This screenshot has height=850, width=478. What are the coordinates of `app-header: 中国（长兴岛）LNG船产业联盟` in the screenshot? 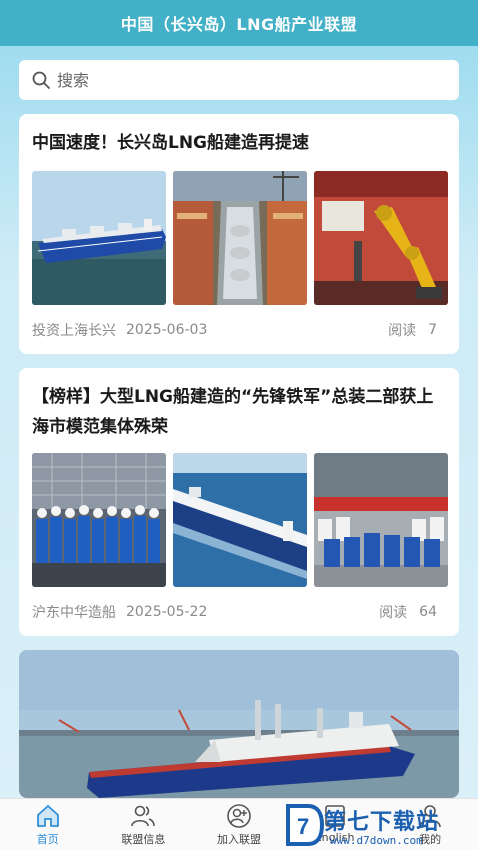 It's located at (239, 23).